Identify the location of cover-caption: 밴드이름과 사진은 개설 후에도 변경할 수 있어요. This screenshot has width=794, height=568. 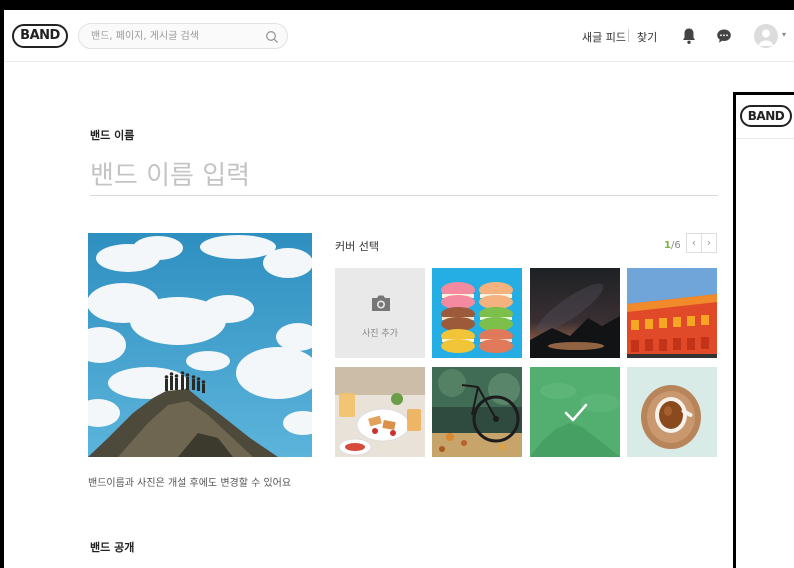
(190, 483).